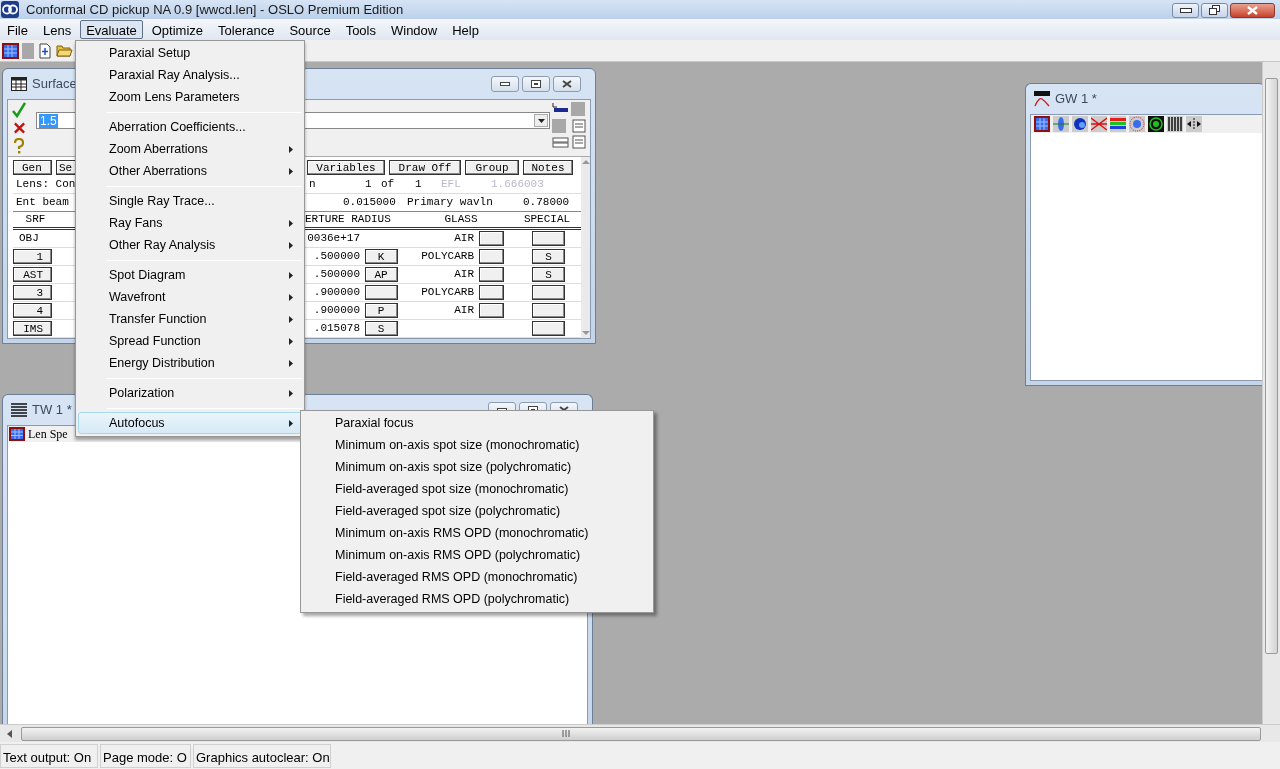 The image size is (1280, 769). Describe the element at coordinates (145, 756) in the screenshot. I see `status-field: Page mode: O` at that location.